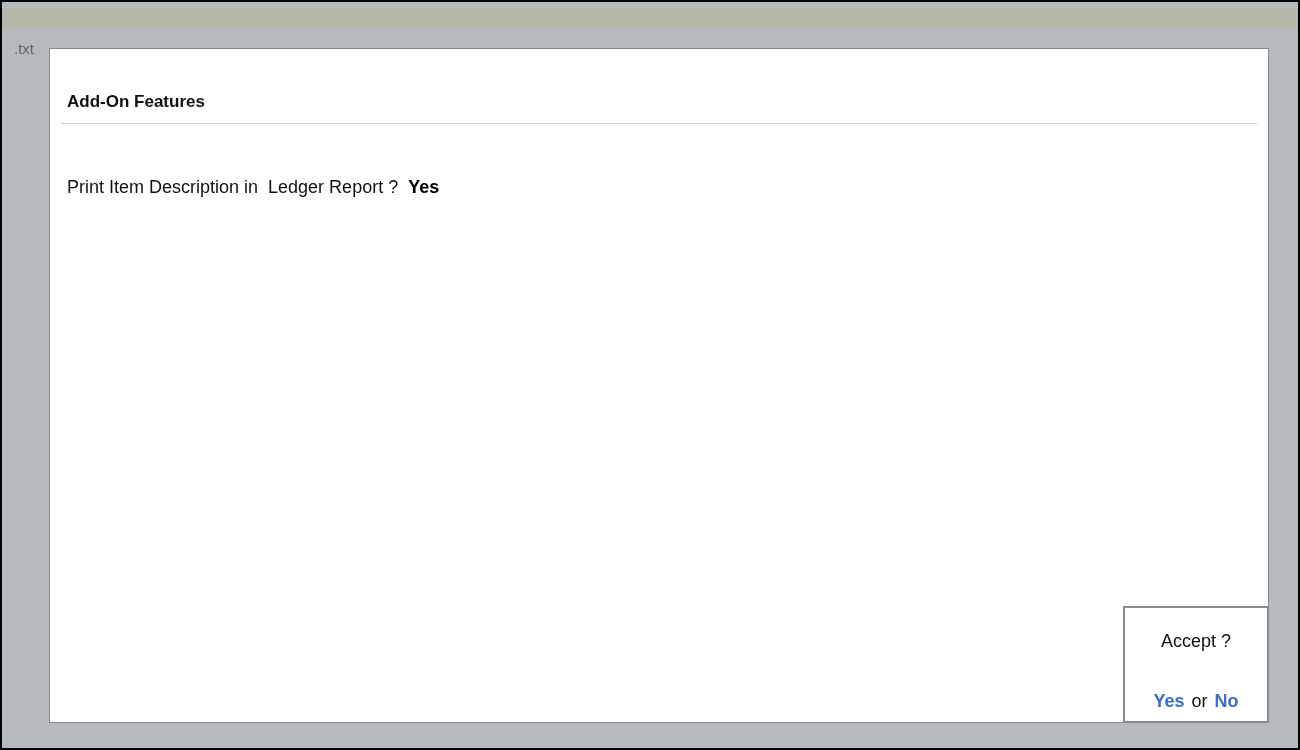 Image resolution: width=1300 pixels, height=750 pixels. What do you see at coordinates (1226, 701) in the screenshot?
I see `no-option: No` at bounding box center [1226, 701].